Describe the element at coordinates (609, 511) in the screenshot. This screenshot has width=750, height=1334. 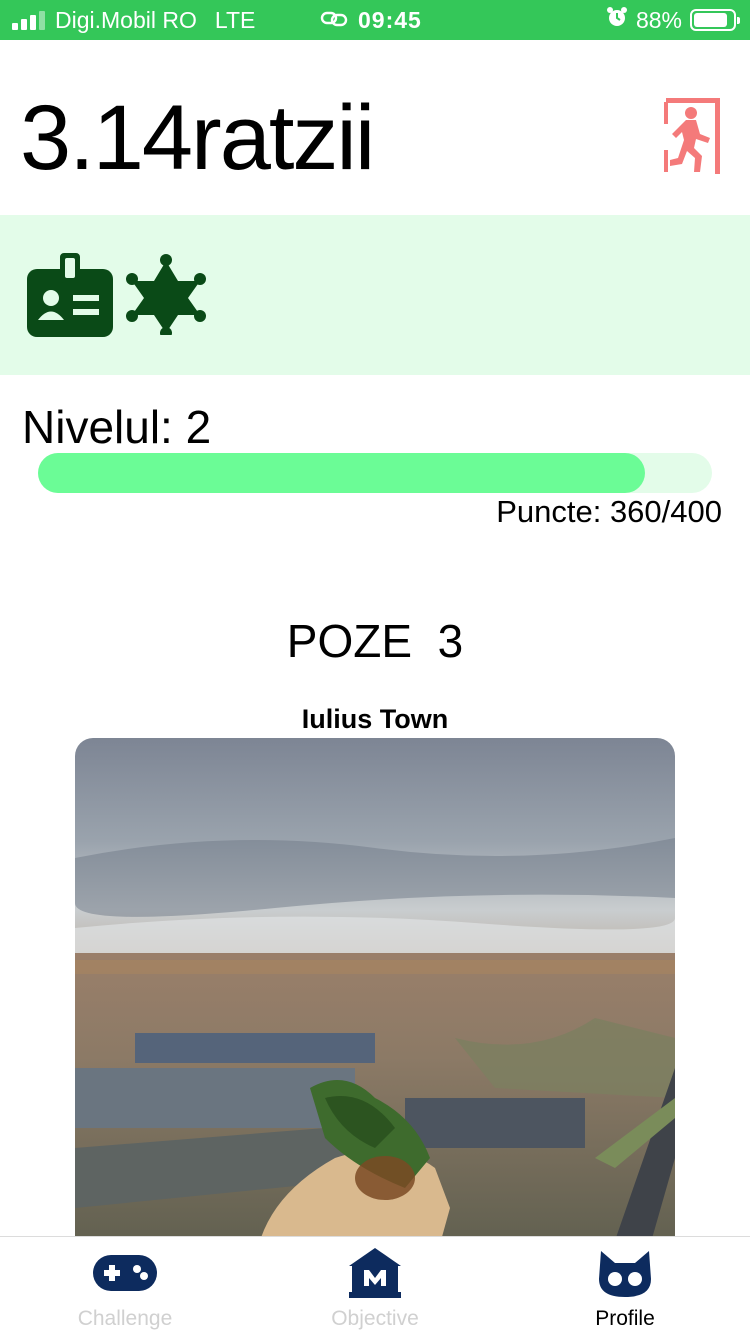
I see `points-label: Puncte: 360/400` at that location.